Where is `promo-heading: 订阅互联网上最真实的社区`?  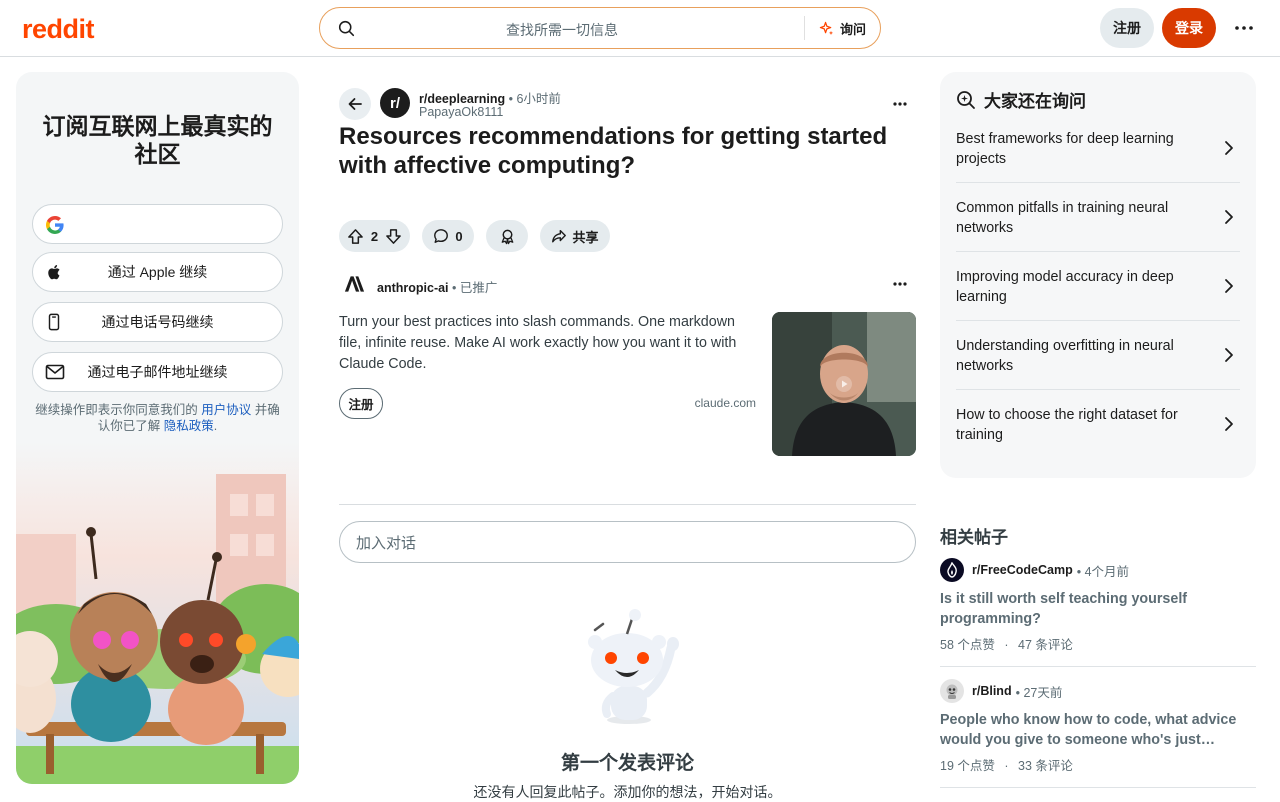 promo-heading: 订阅互联网上最真实的社区 is located at coordinates (157, 140).